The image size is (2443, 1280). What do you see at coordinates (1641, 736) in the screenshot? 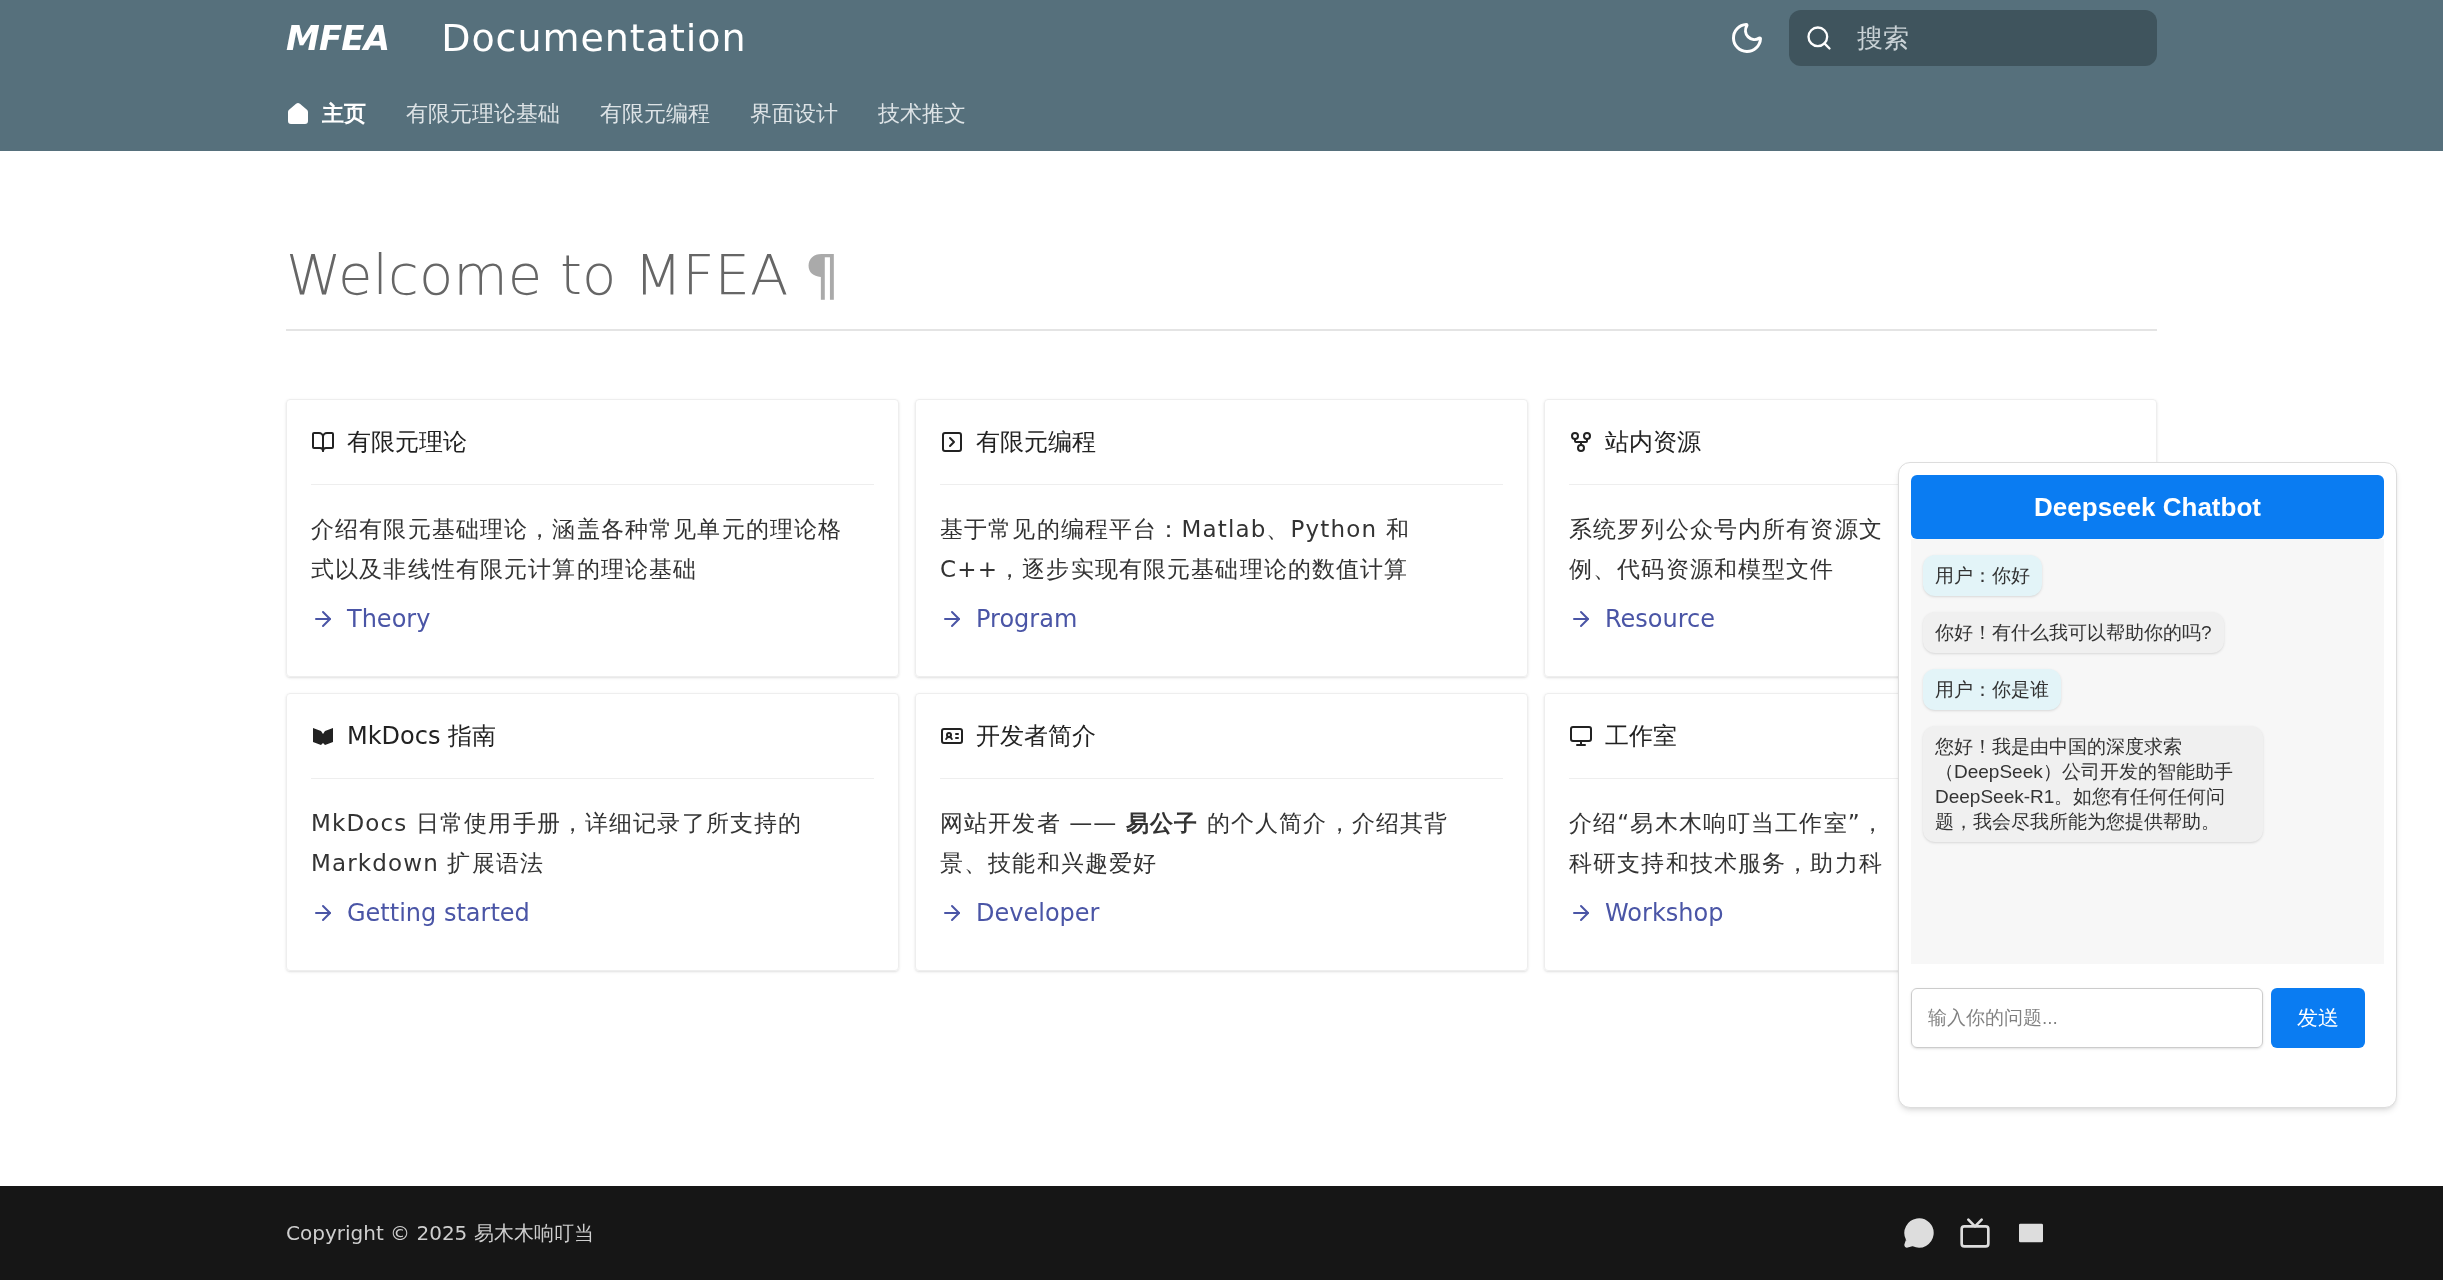
I see `card-title: 工作室` at bounding box center [1641, 736].